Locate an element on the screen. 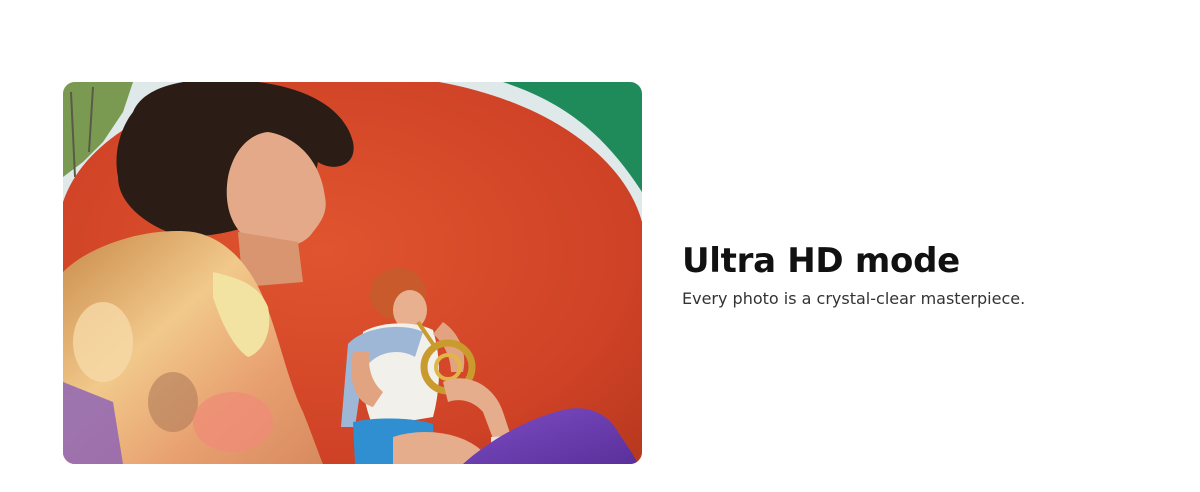 The image size is (1200, 492). feature-title: Ultra HD mode is located at coordinates (821, 261).